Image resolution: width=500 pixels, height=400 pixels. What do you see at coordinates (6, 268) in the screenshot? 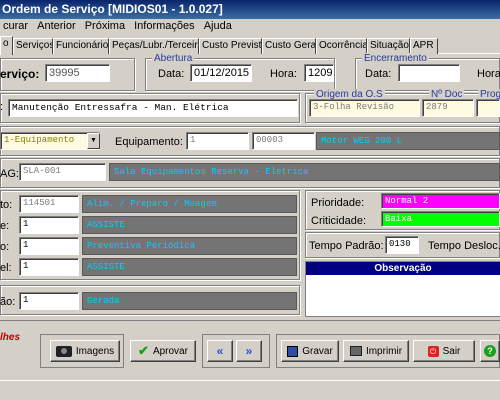
I see `row-label-4: el:` at bounding box center [6, 268].